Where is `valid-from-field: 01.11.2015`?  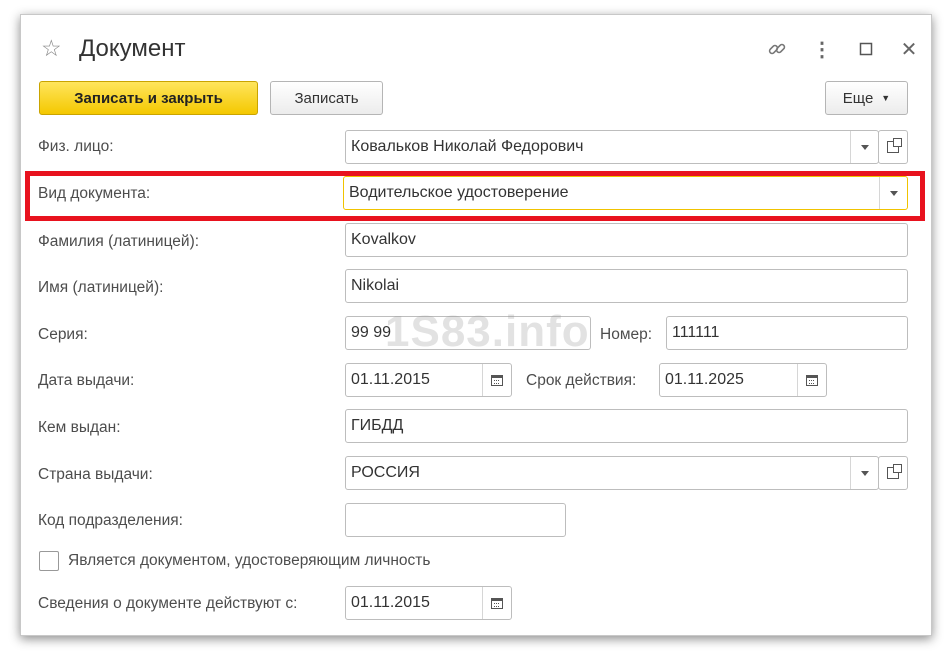
valid-from-field: 01.11.2015 is located at coordinates (428, 603).